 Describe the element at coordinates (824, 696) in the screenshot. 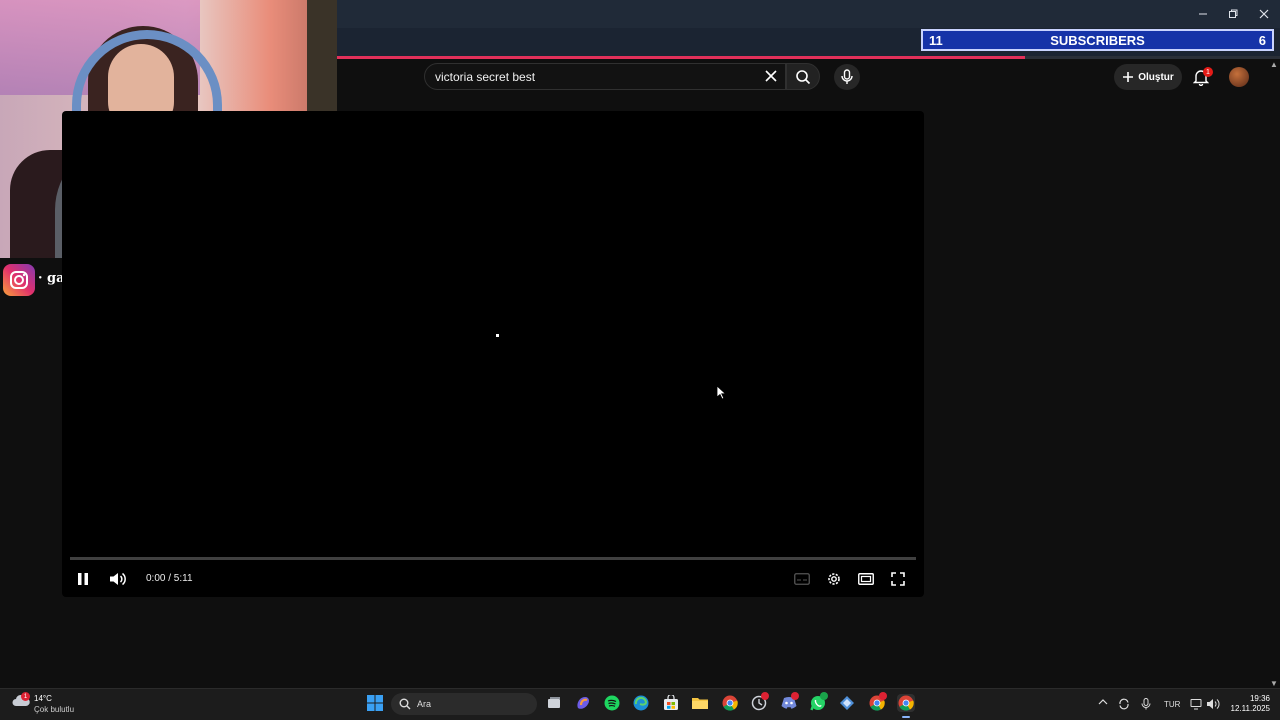

I see `whatsapp-notification-badge` at that location.